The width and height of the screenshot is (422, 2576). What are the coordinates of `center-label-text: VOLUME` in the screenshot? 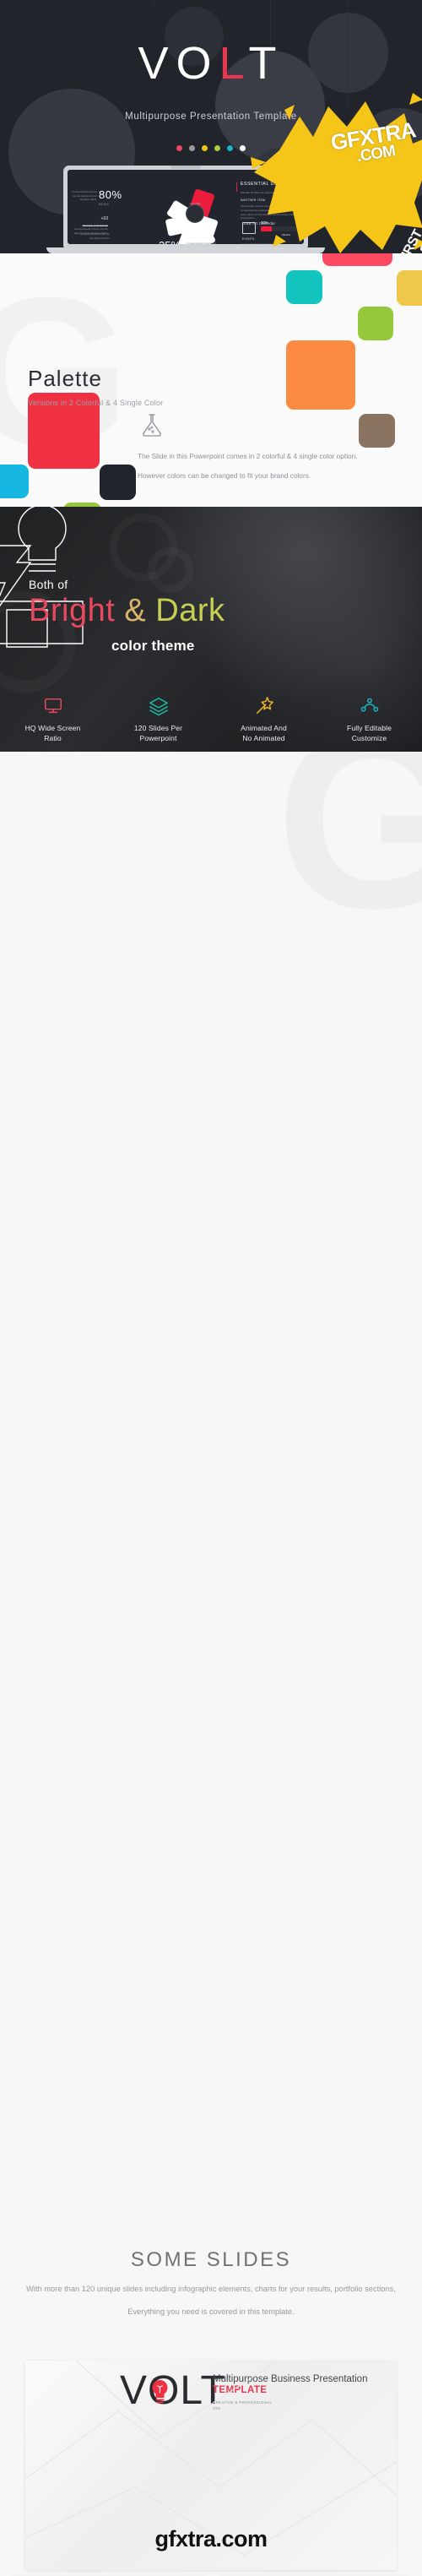 It's located at (195, 203).